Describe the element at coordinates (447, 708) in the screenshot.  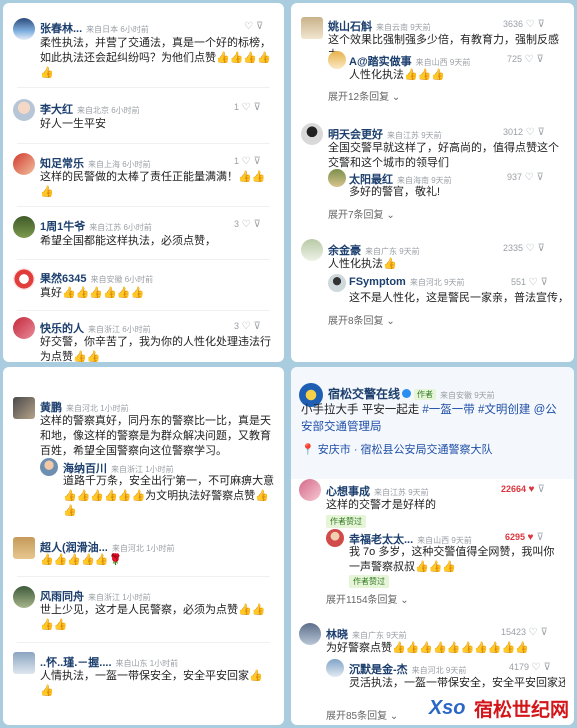
I see `site-logo: Xso` at that location.